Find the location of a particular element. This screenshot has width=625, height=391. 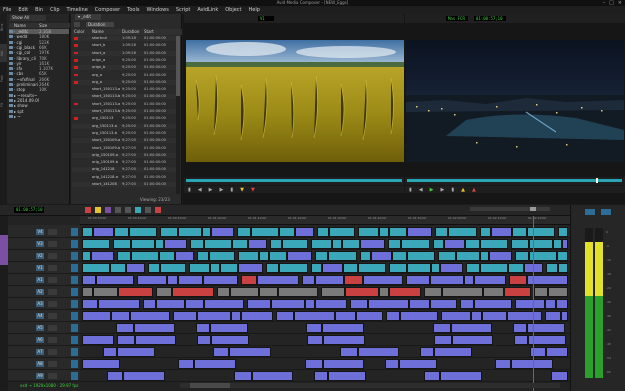

clip-row: org_a 9;25:00 01:00:00:00 is located at coordinates (124, 82).